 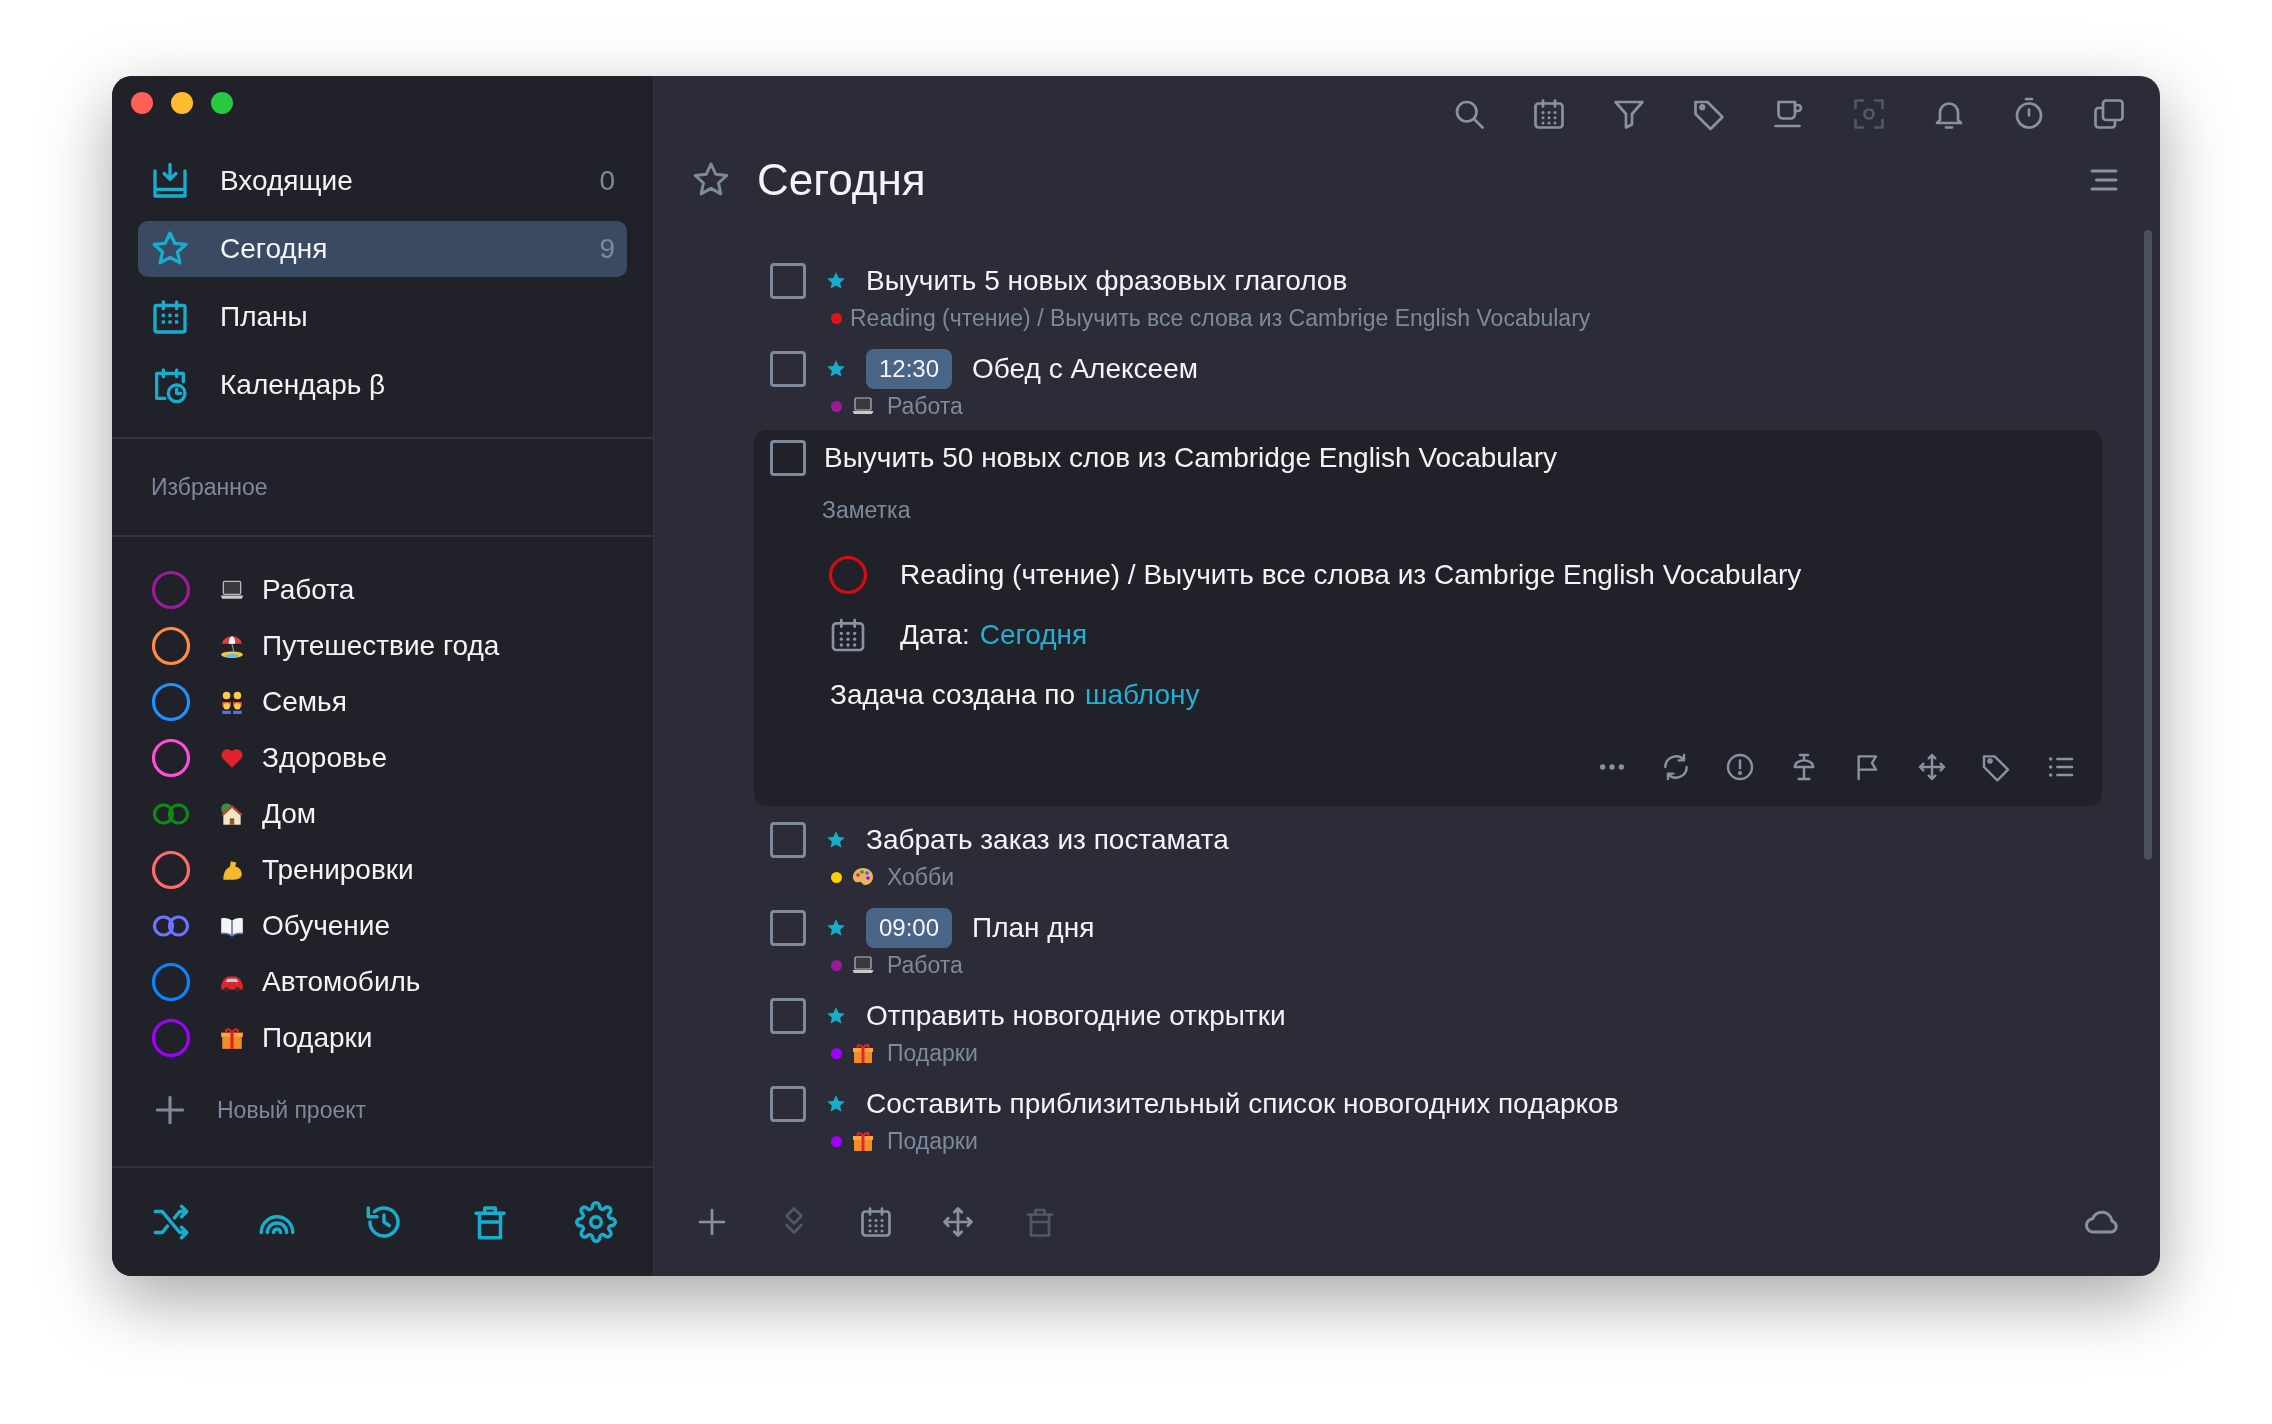 What do you see at coordinates (1442, 510) in the screenshot?
I see `note-field: Заметка` at bounding box center [1442, 510].